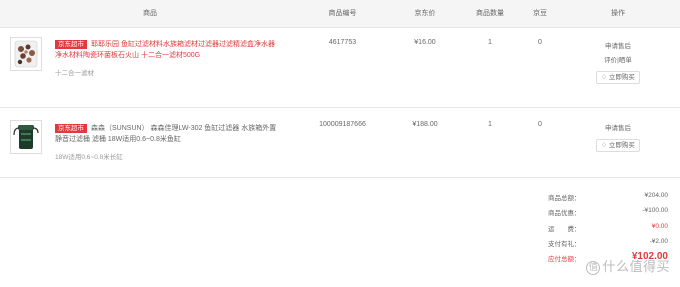  What do you see at coordinates (593, 267) in the screenshot?
I see `zhide-logo-icon: 值` at bounding box center [593, 267].